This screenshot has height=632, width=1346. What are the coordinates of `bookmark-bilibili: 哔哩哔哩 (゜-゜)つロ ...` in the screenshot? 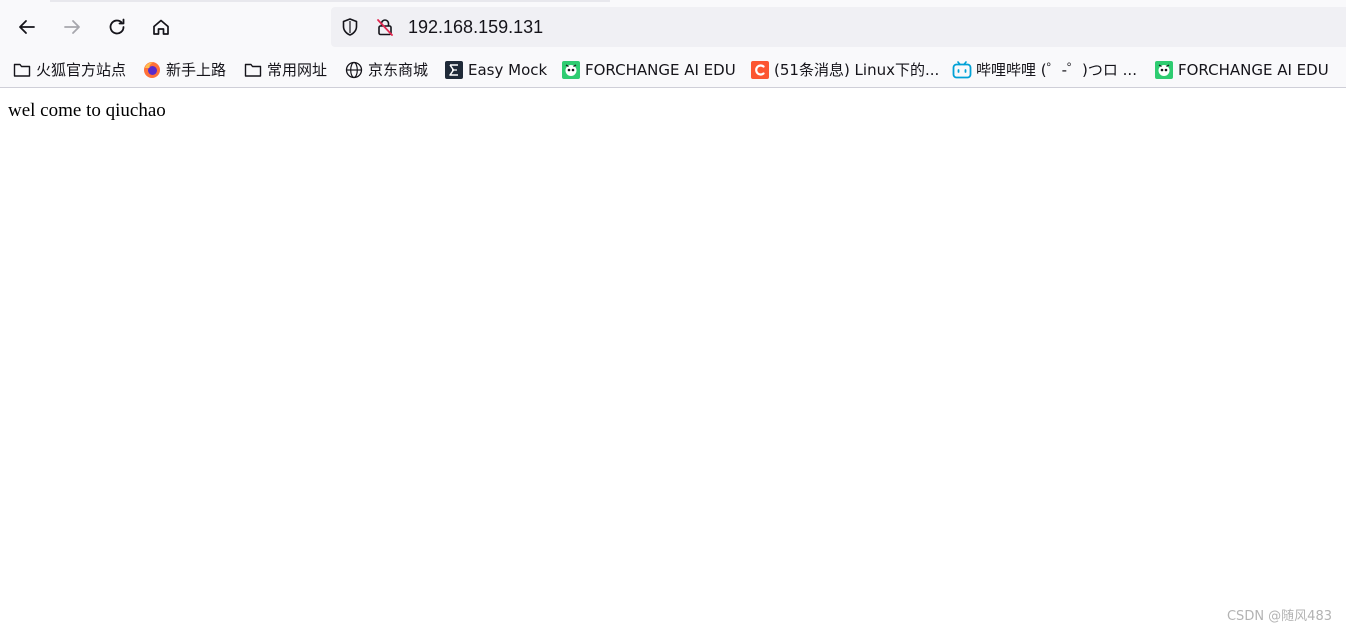 It's located at (1044, 70).